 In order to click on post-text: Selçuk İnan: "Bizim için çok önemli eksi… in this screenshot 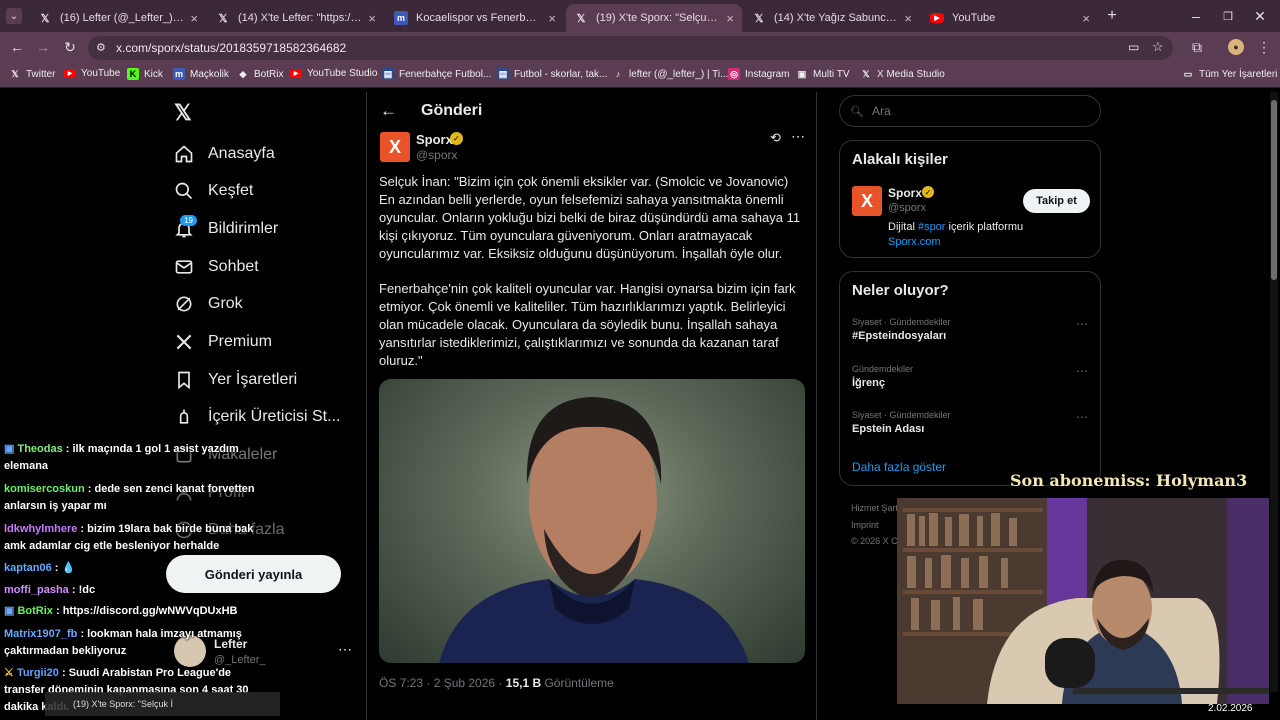, I will do `click(590, 217)`.